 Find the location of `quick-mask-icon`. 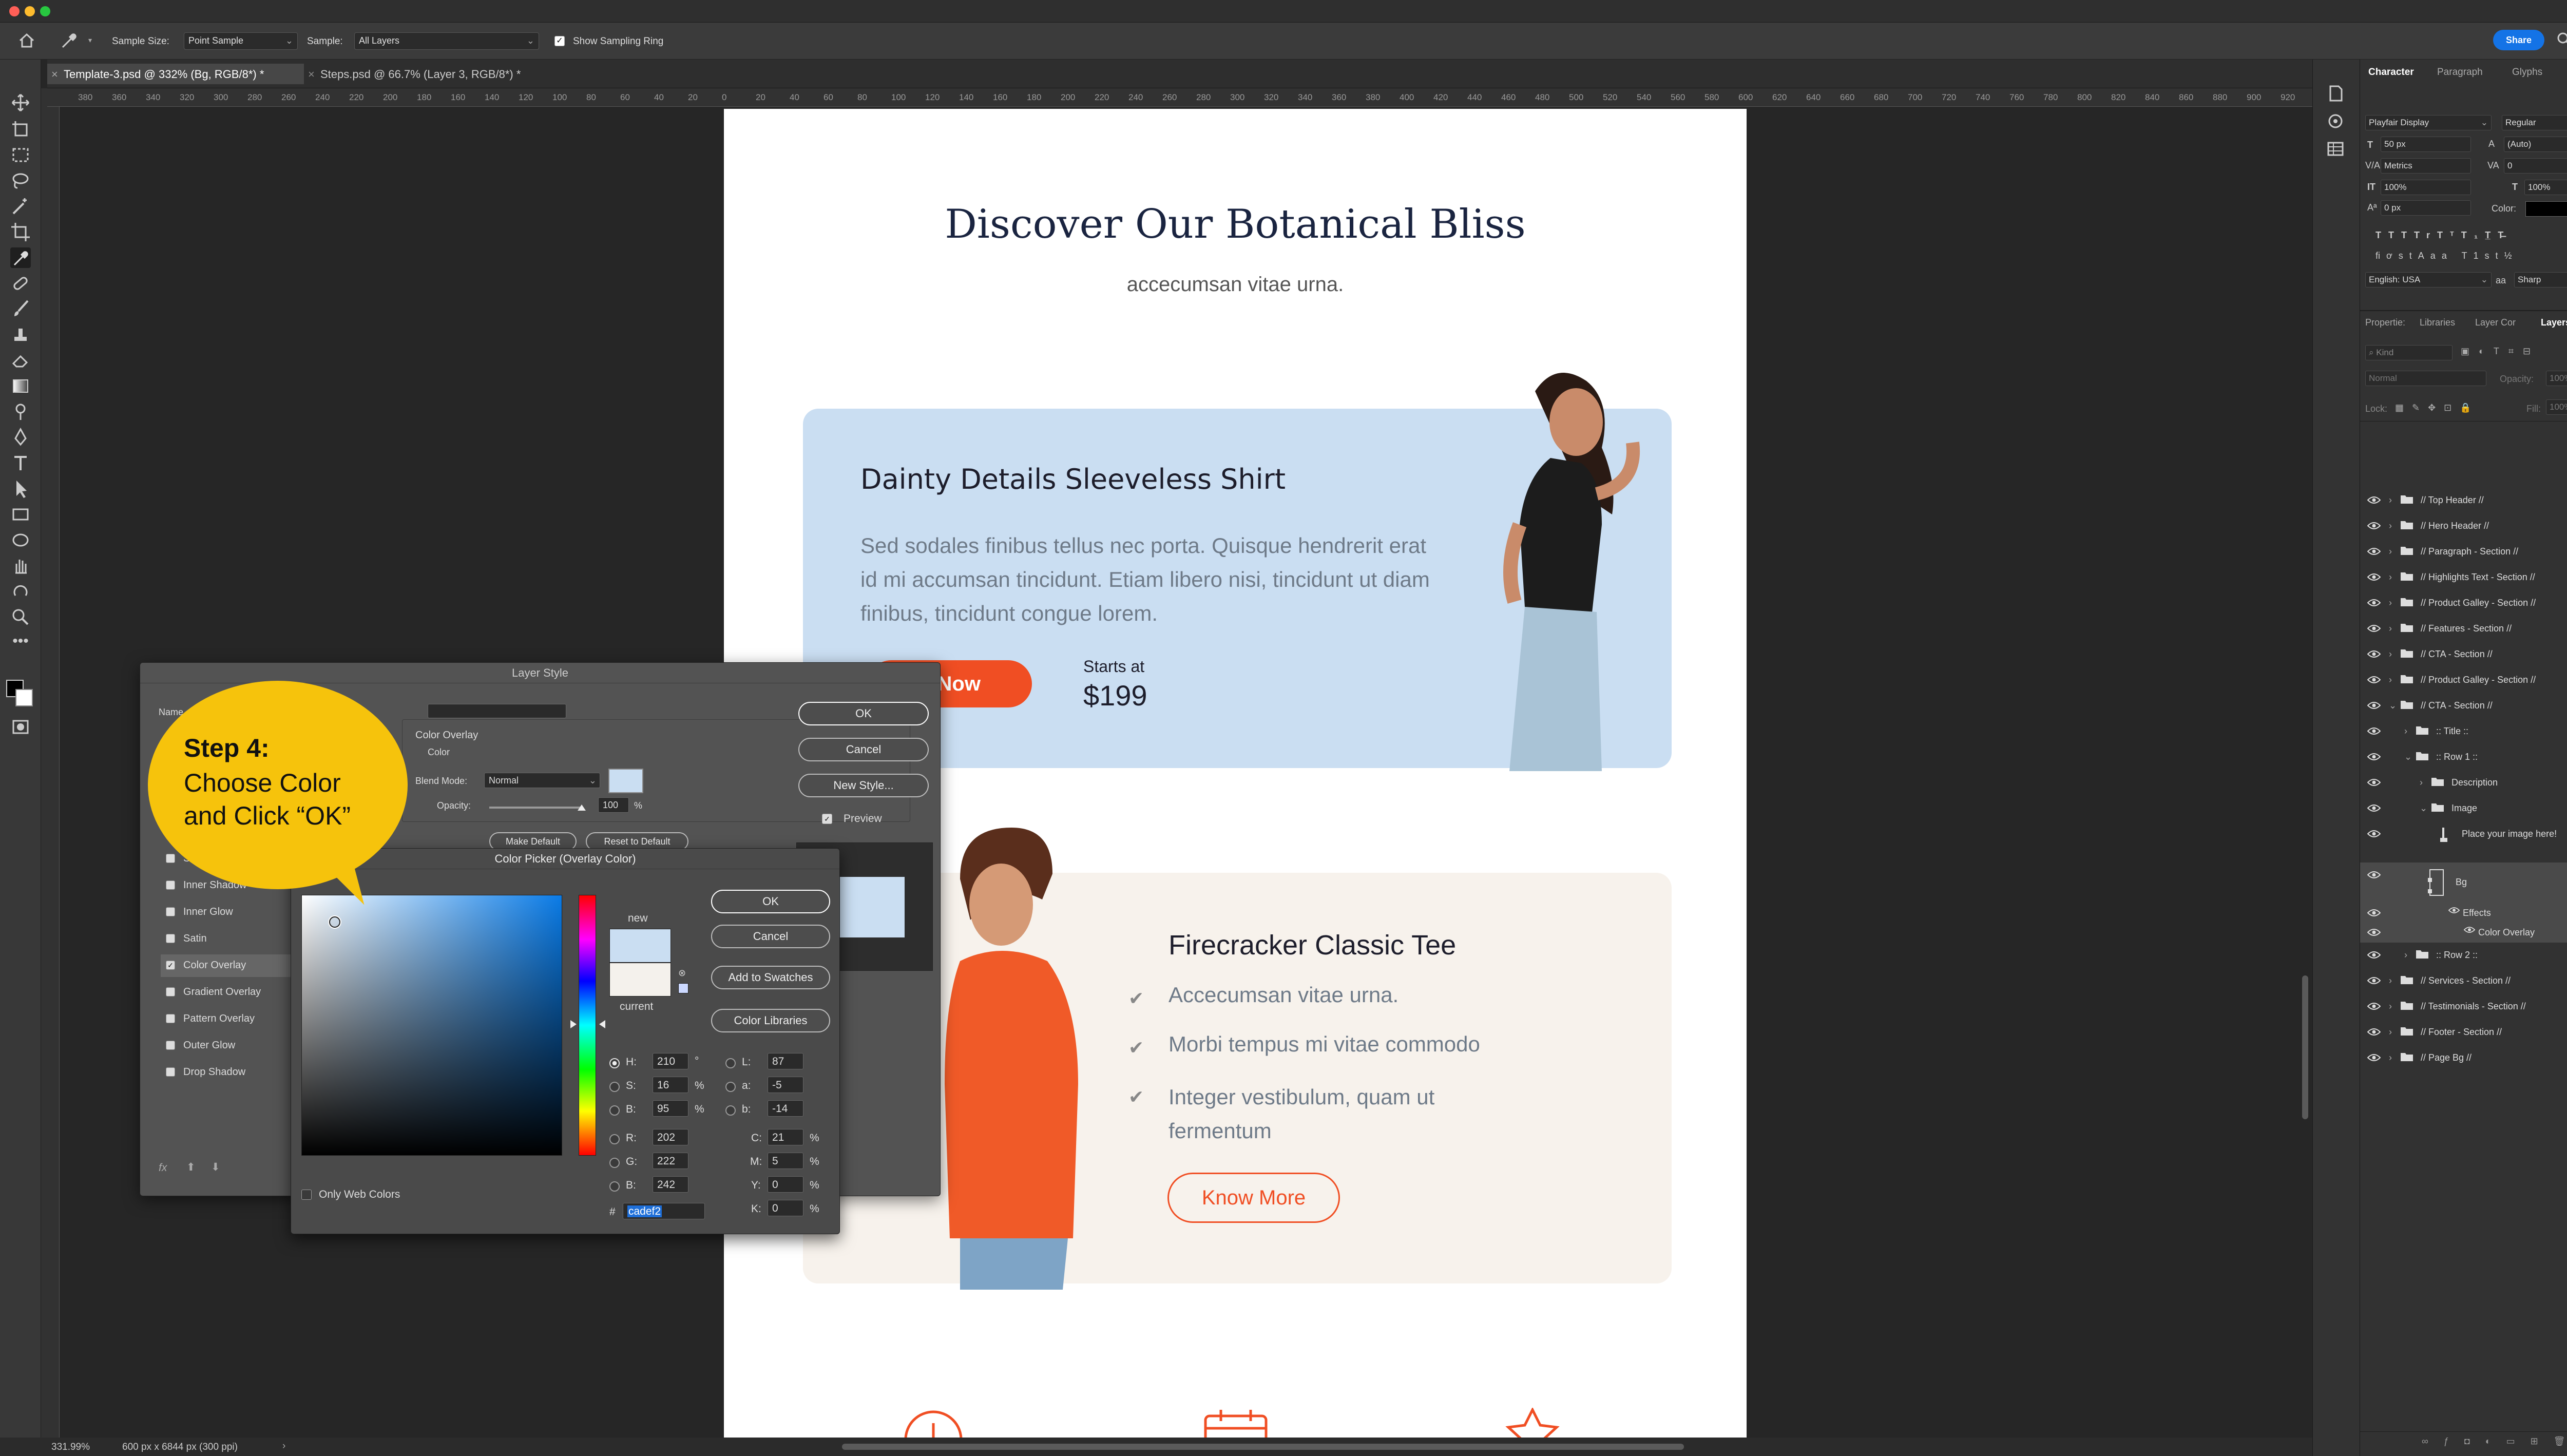

quick-mask-icon is located at coordinates (20, 727).